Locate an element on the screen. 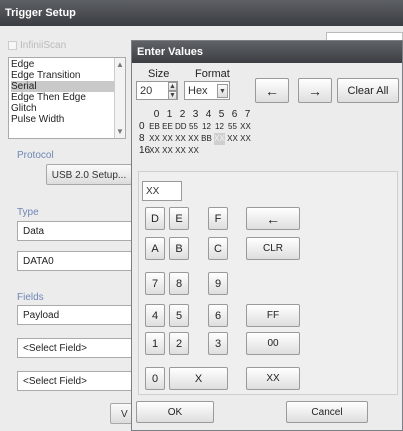 Image resolution: width=403 pixels, height=431 pixels. key-3-button: 3 is located at coordinates (218, 343).